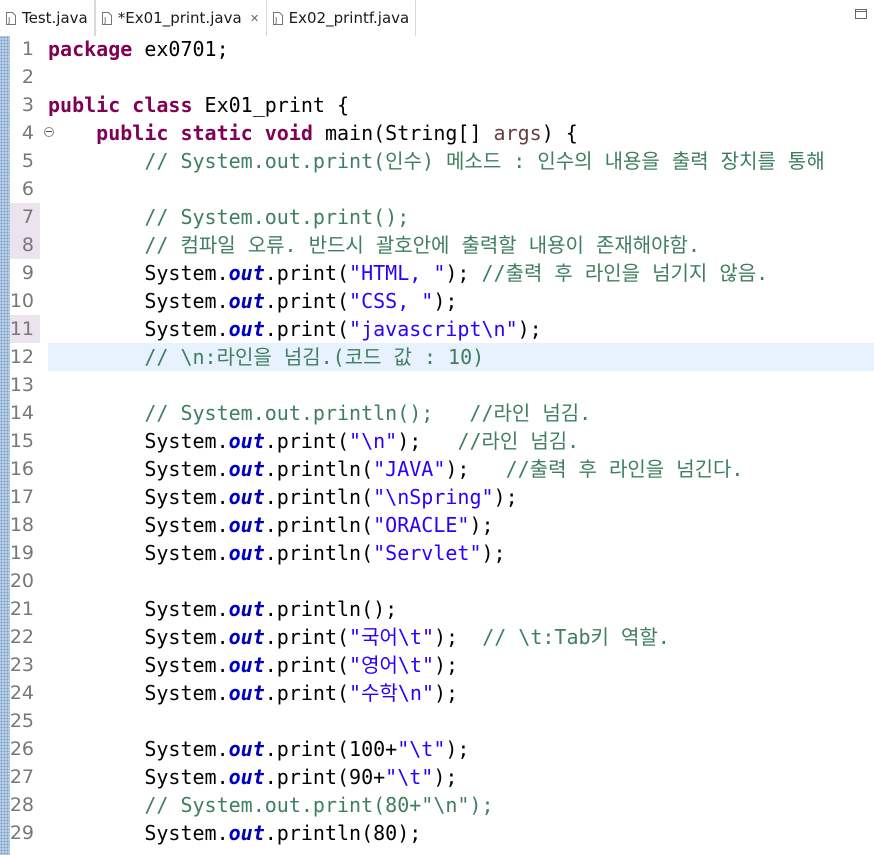 The width and height of the screenshot is (874, 855). I want to click on code-text: // System.out.print(80+"\n");, so click(461, 805).